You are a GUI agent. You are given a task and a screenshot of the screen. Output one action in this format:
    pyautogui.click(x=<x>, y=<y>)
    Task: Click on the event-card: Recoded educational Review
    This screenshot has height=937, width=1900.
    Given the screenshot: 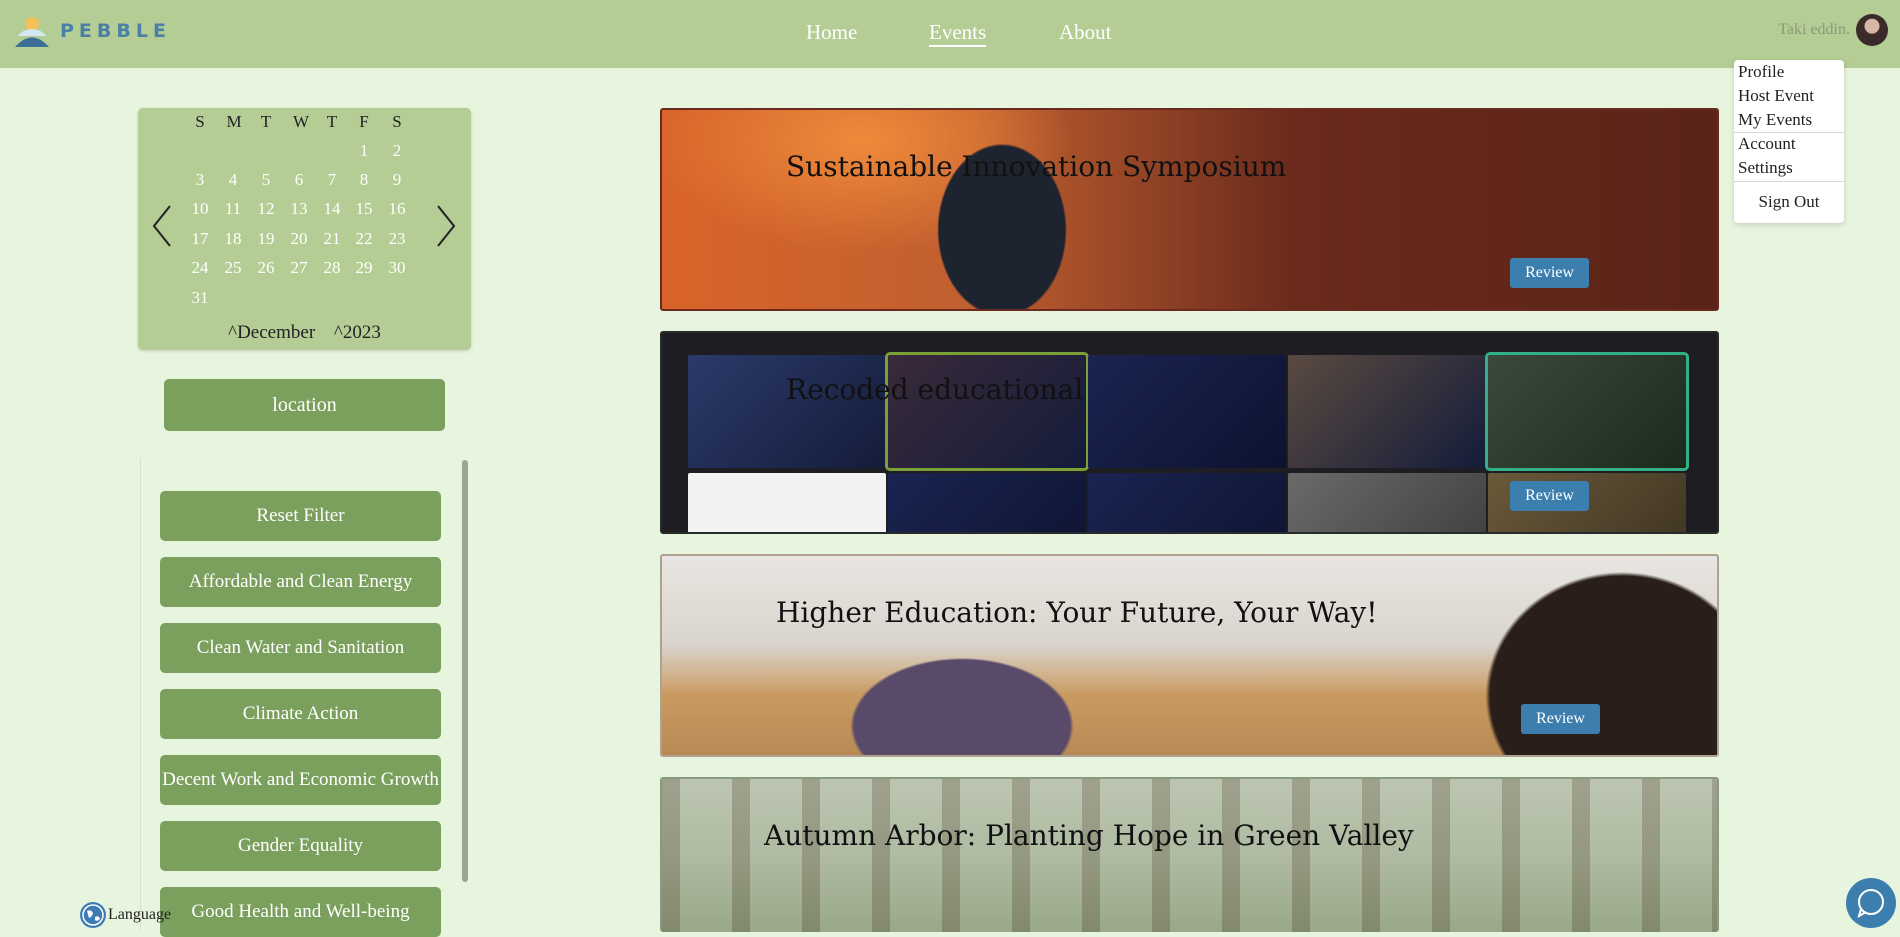 What is the action you would take?
    pyautogui.click(x=1189, y=432)
    